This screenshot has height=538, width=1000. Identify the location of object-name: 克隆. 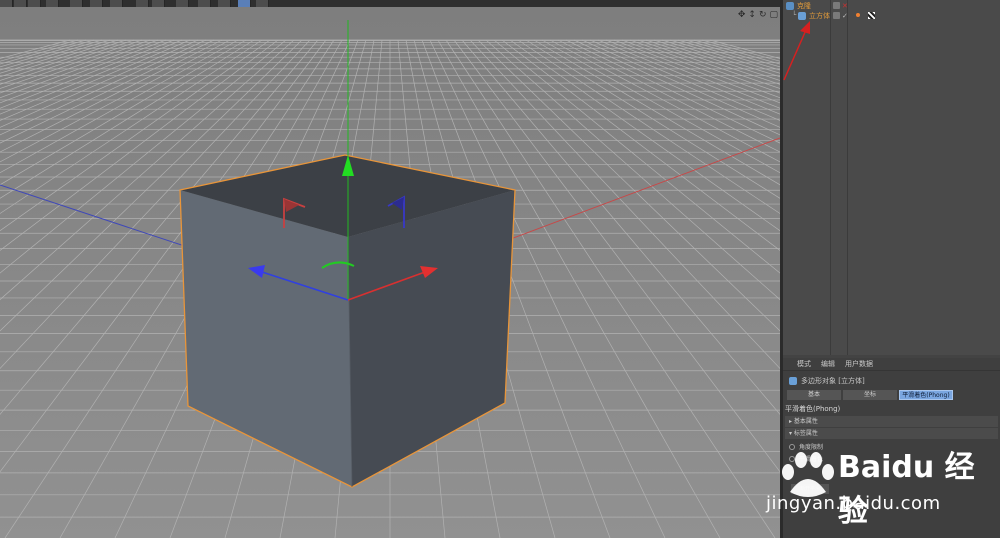
(804, 6).